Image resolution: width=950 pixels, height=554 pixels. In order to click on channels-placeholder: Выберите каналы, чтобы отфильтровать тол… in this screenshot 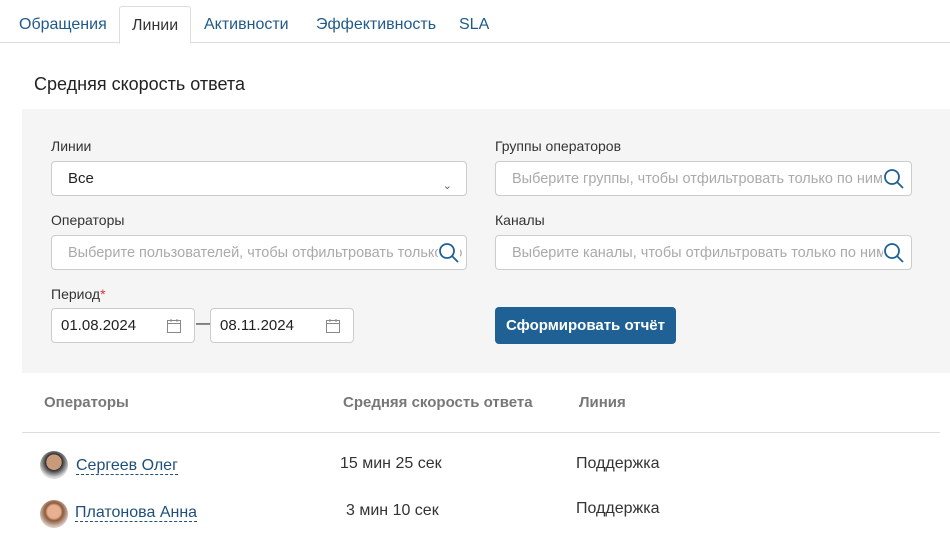, I will do `click(699, 253)`.